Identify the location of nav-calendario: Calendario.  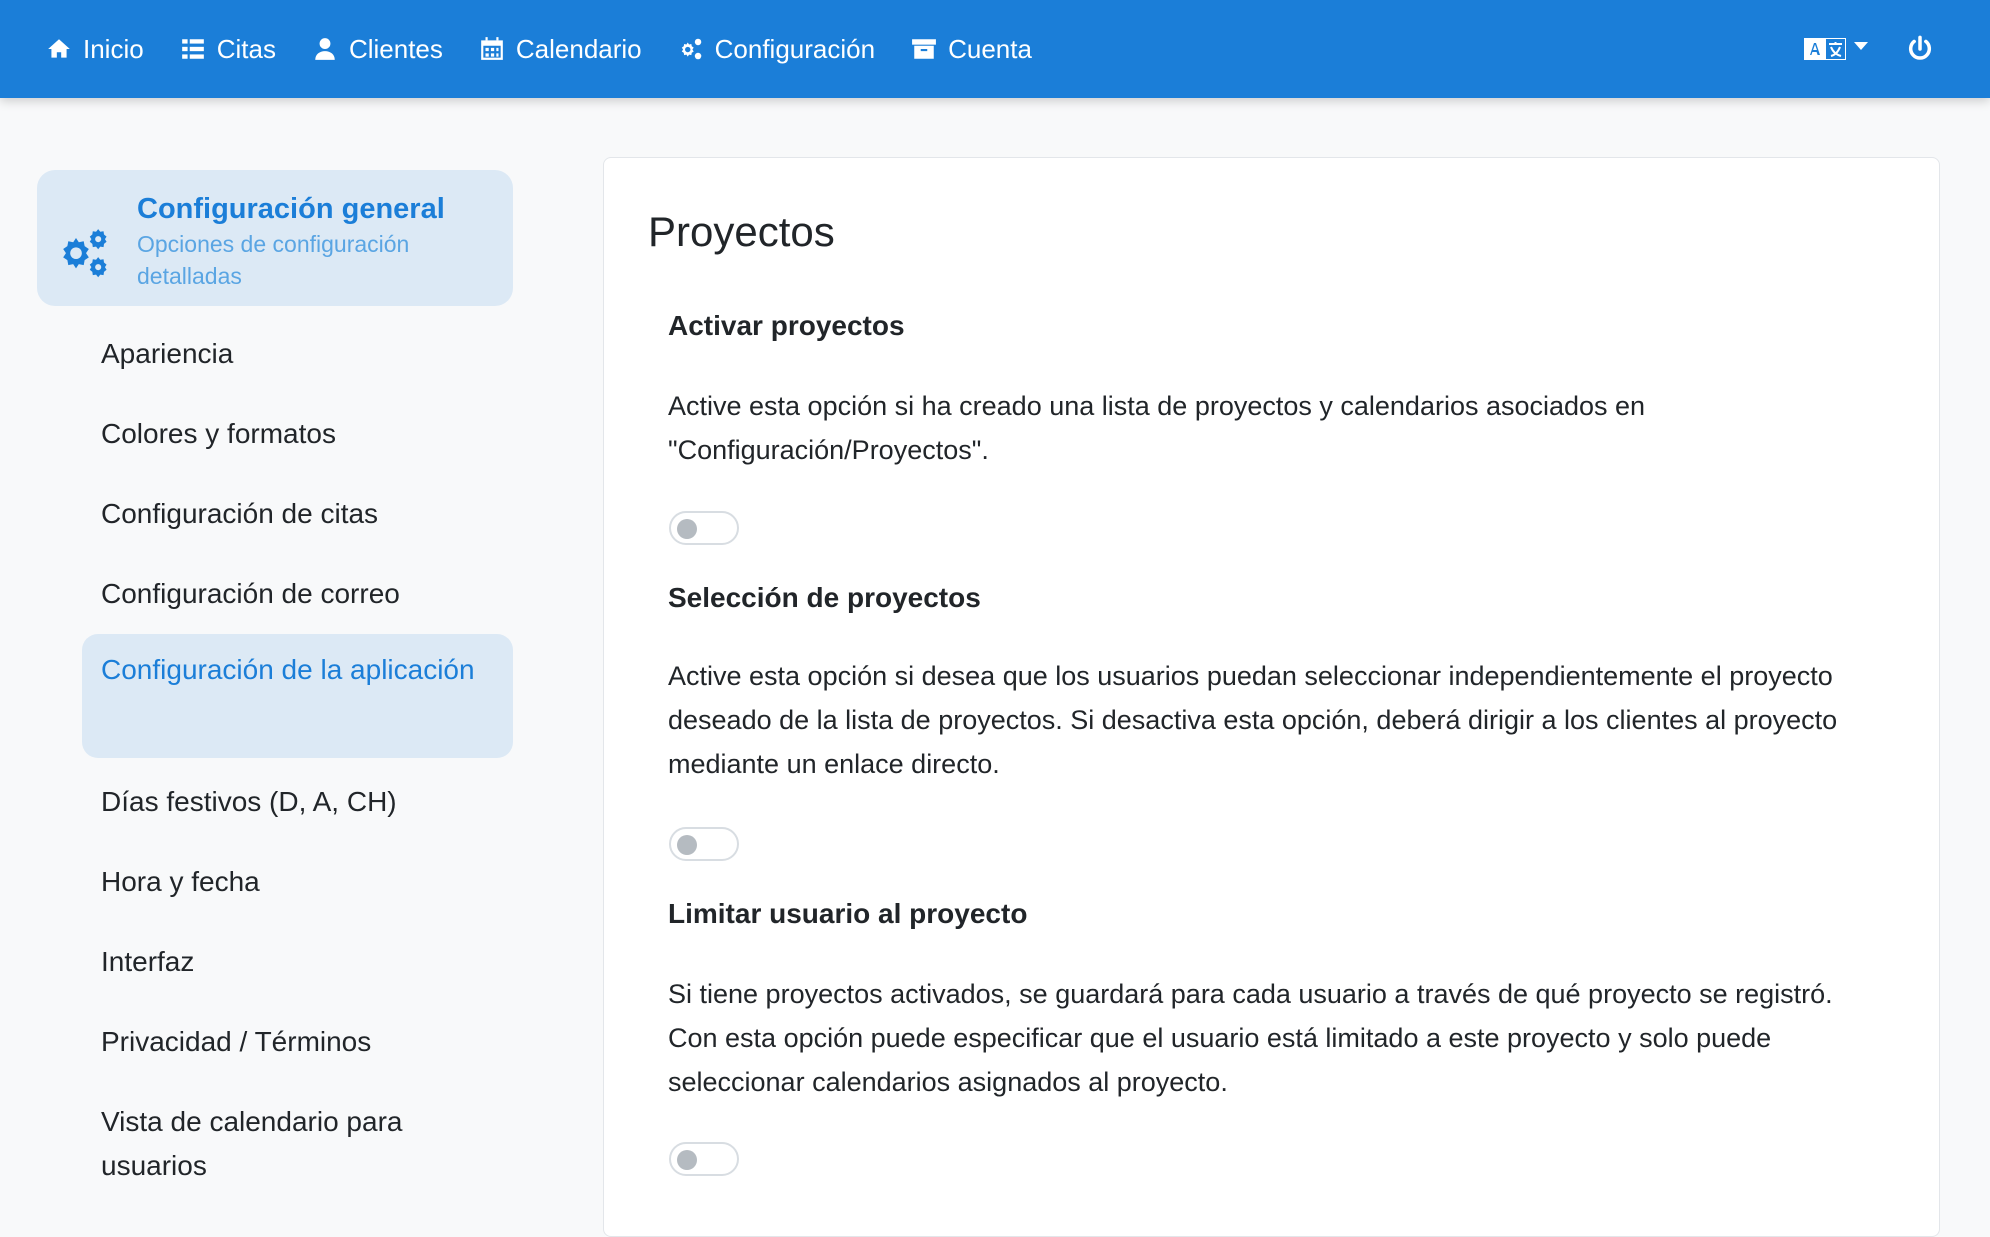
(560, 49).